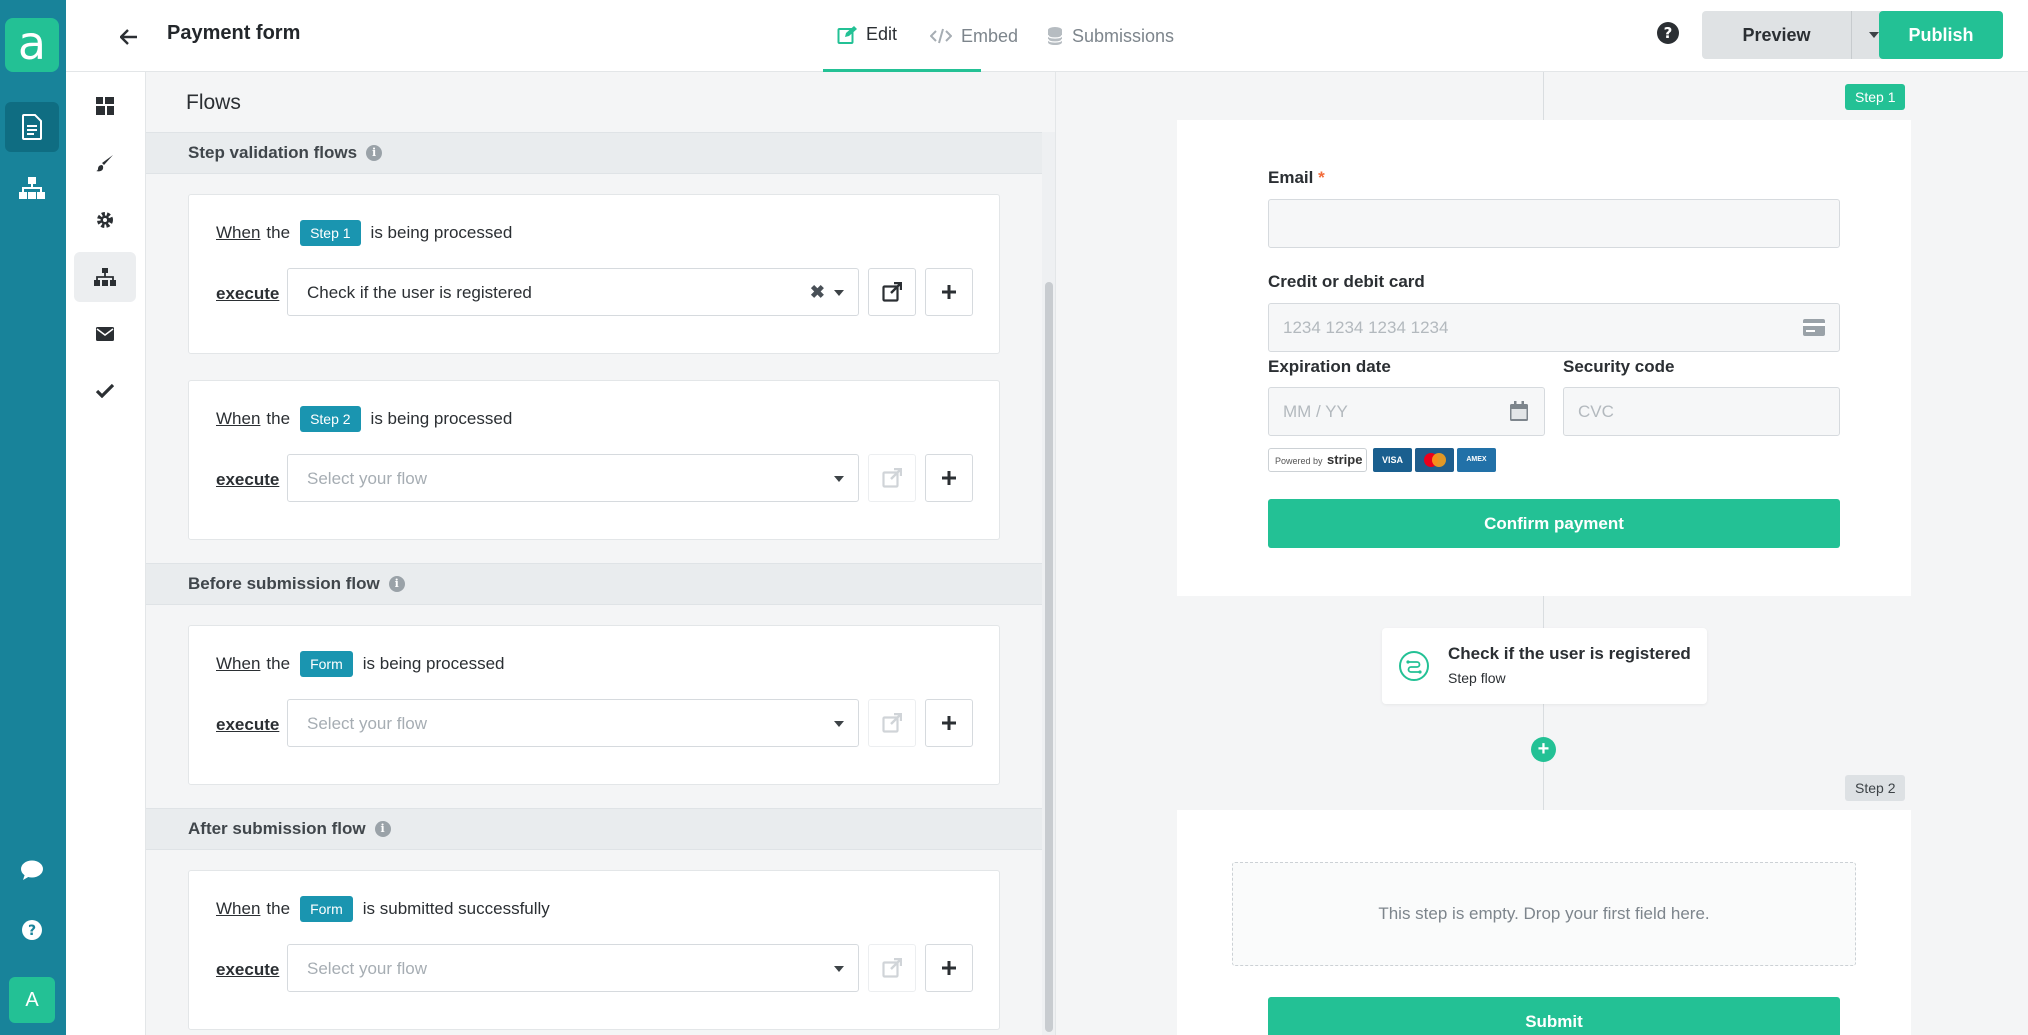 The height and width of the screenshot is (1035, 2028). Describe the element at coordinates (1569, 653) in the screenshot. I see `flow-node-title: Check if the user is registered` at that location.